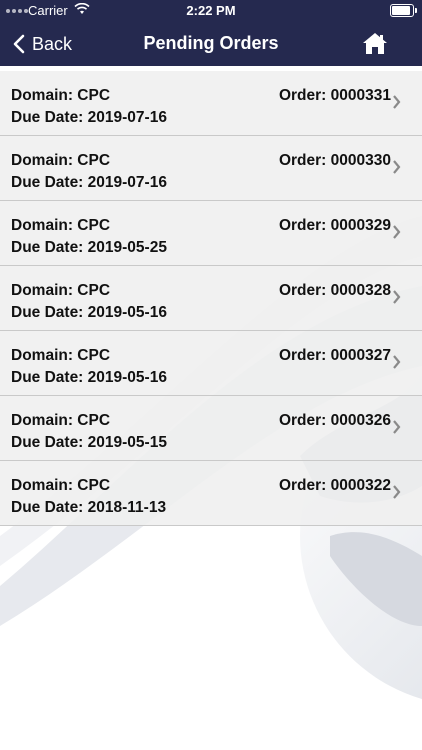  Describe the element at coordinates (375, 43) in the screenshot. I see `home-icon` at that location.